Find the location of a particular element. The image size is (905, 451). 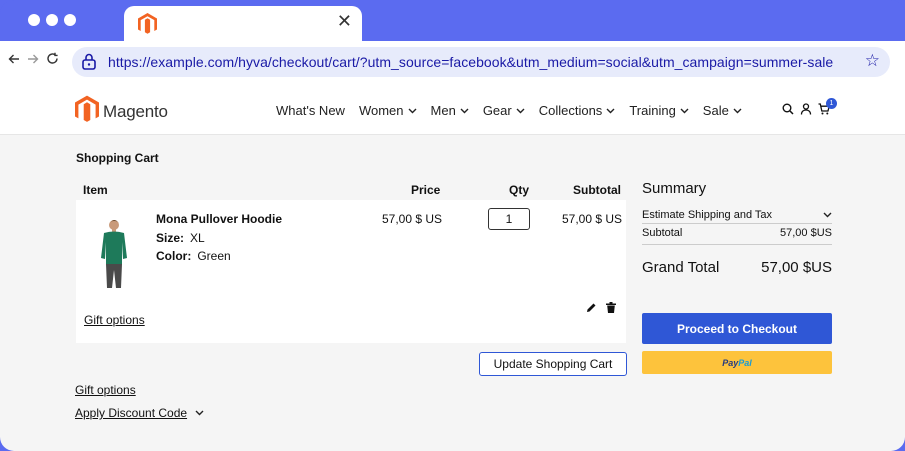

nav-label: What's New is located at coordinates (310, 110).